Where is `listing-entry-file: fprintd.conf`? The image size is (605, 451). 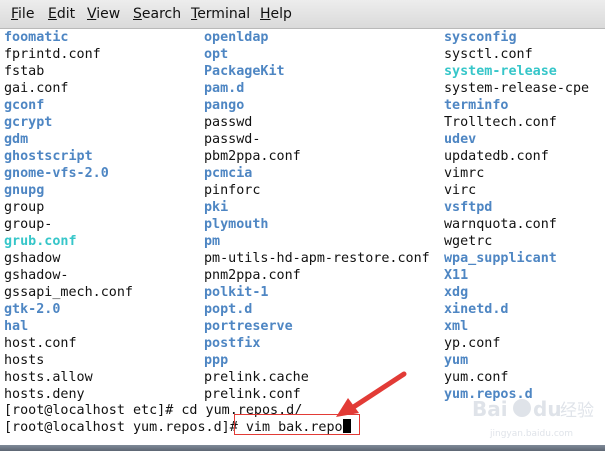 listing-entry-file: fprintd.conf is located at coordinates (52, 54).